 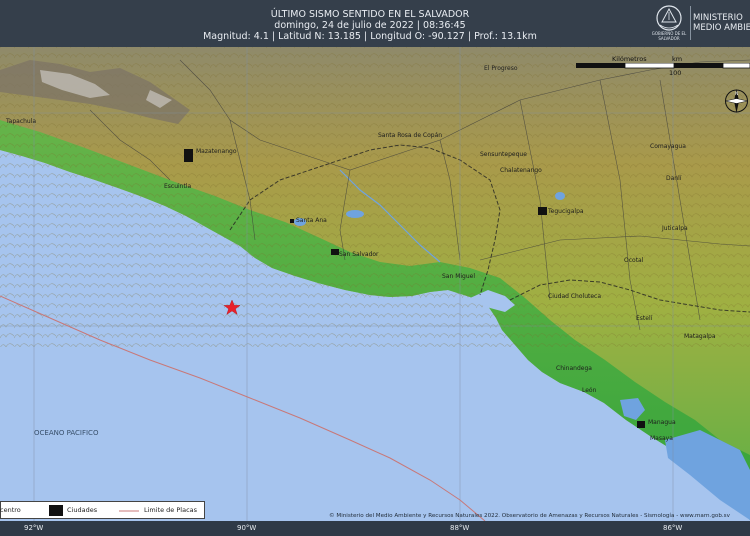 I want to click on longitude-label-88w: 88°W, so click(x=460, y=528).